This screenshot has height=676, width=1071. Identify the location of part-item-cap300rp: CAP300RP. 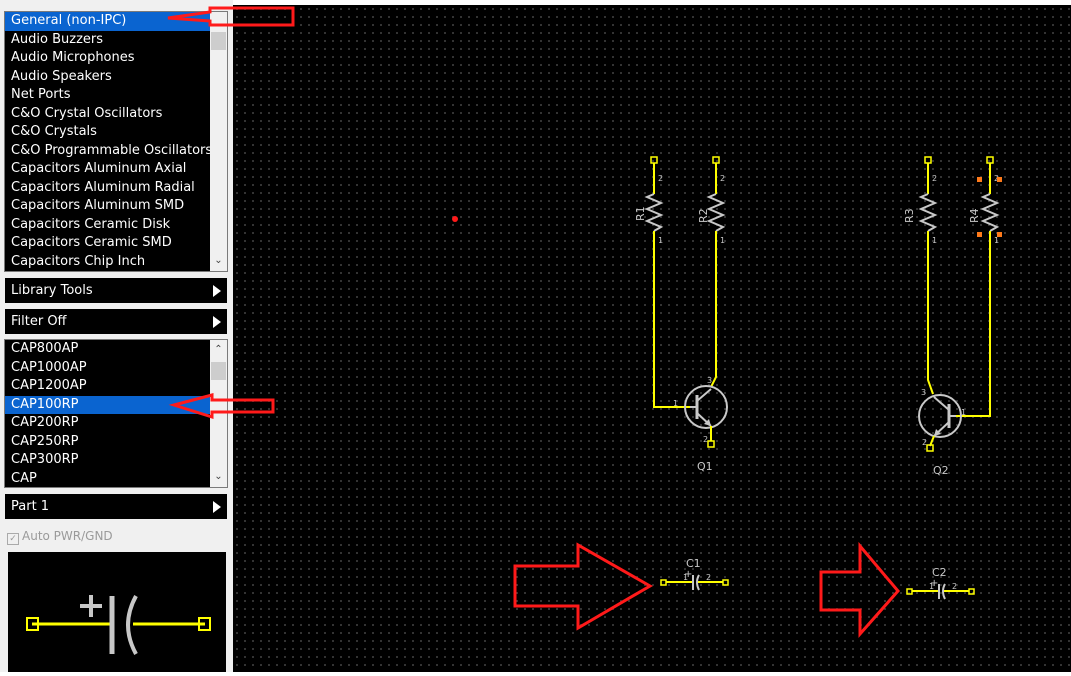
(116, 460).